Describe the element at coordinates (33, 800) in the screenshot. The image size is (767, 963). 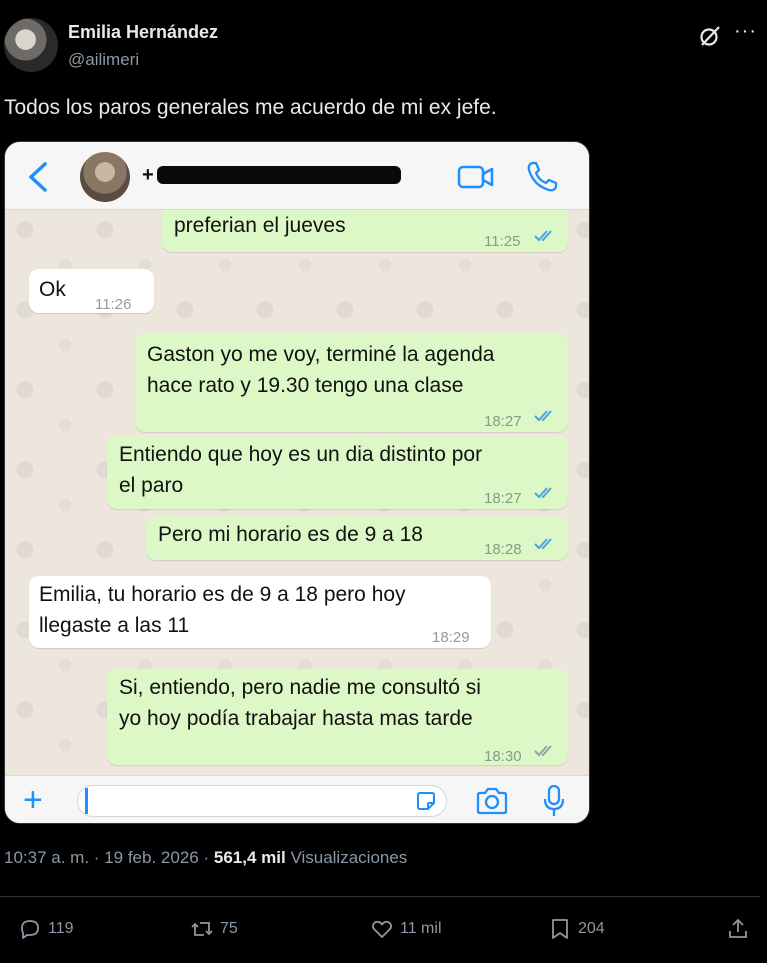
I see `add-attachment-icon: +` at that location.